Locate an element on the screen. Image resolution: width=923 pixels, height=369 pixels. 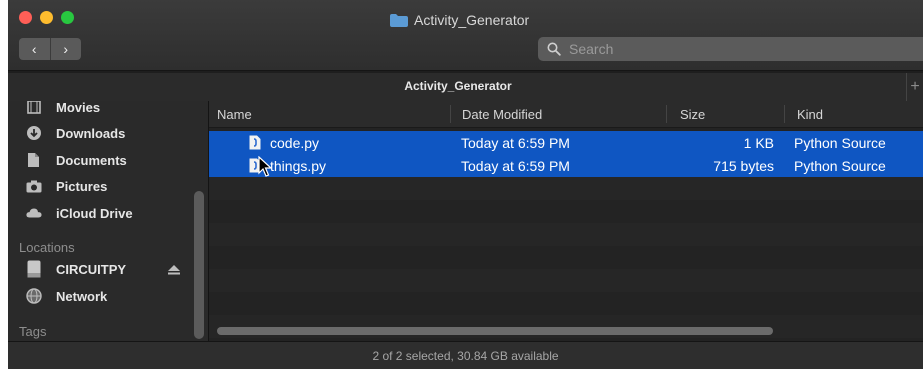
sidebar-item-label: Pictures is located at coordinates (82, 186).